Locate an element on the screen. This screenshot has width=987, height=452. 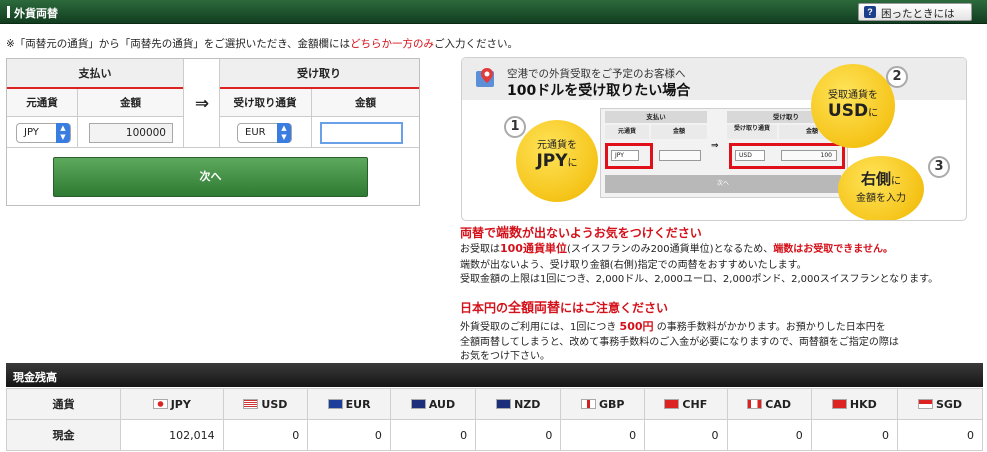
flag-au-icon is located at coordinates (418, 403).